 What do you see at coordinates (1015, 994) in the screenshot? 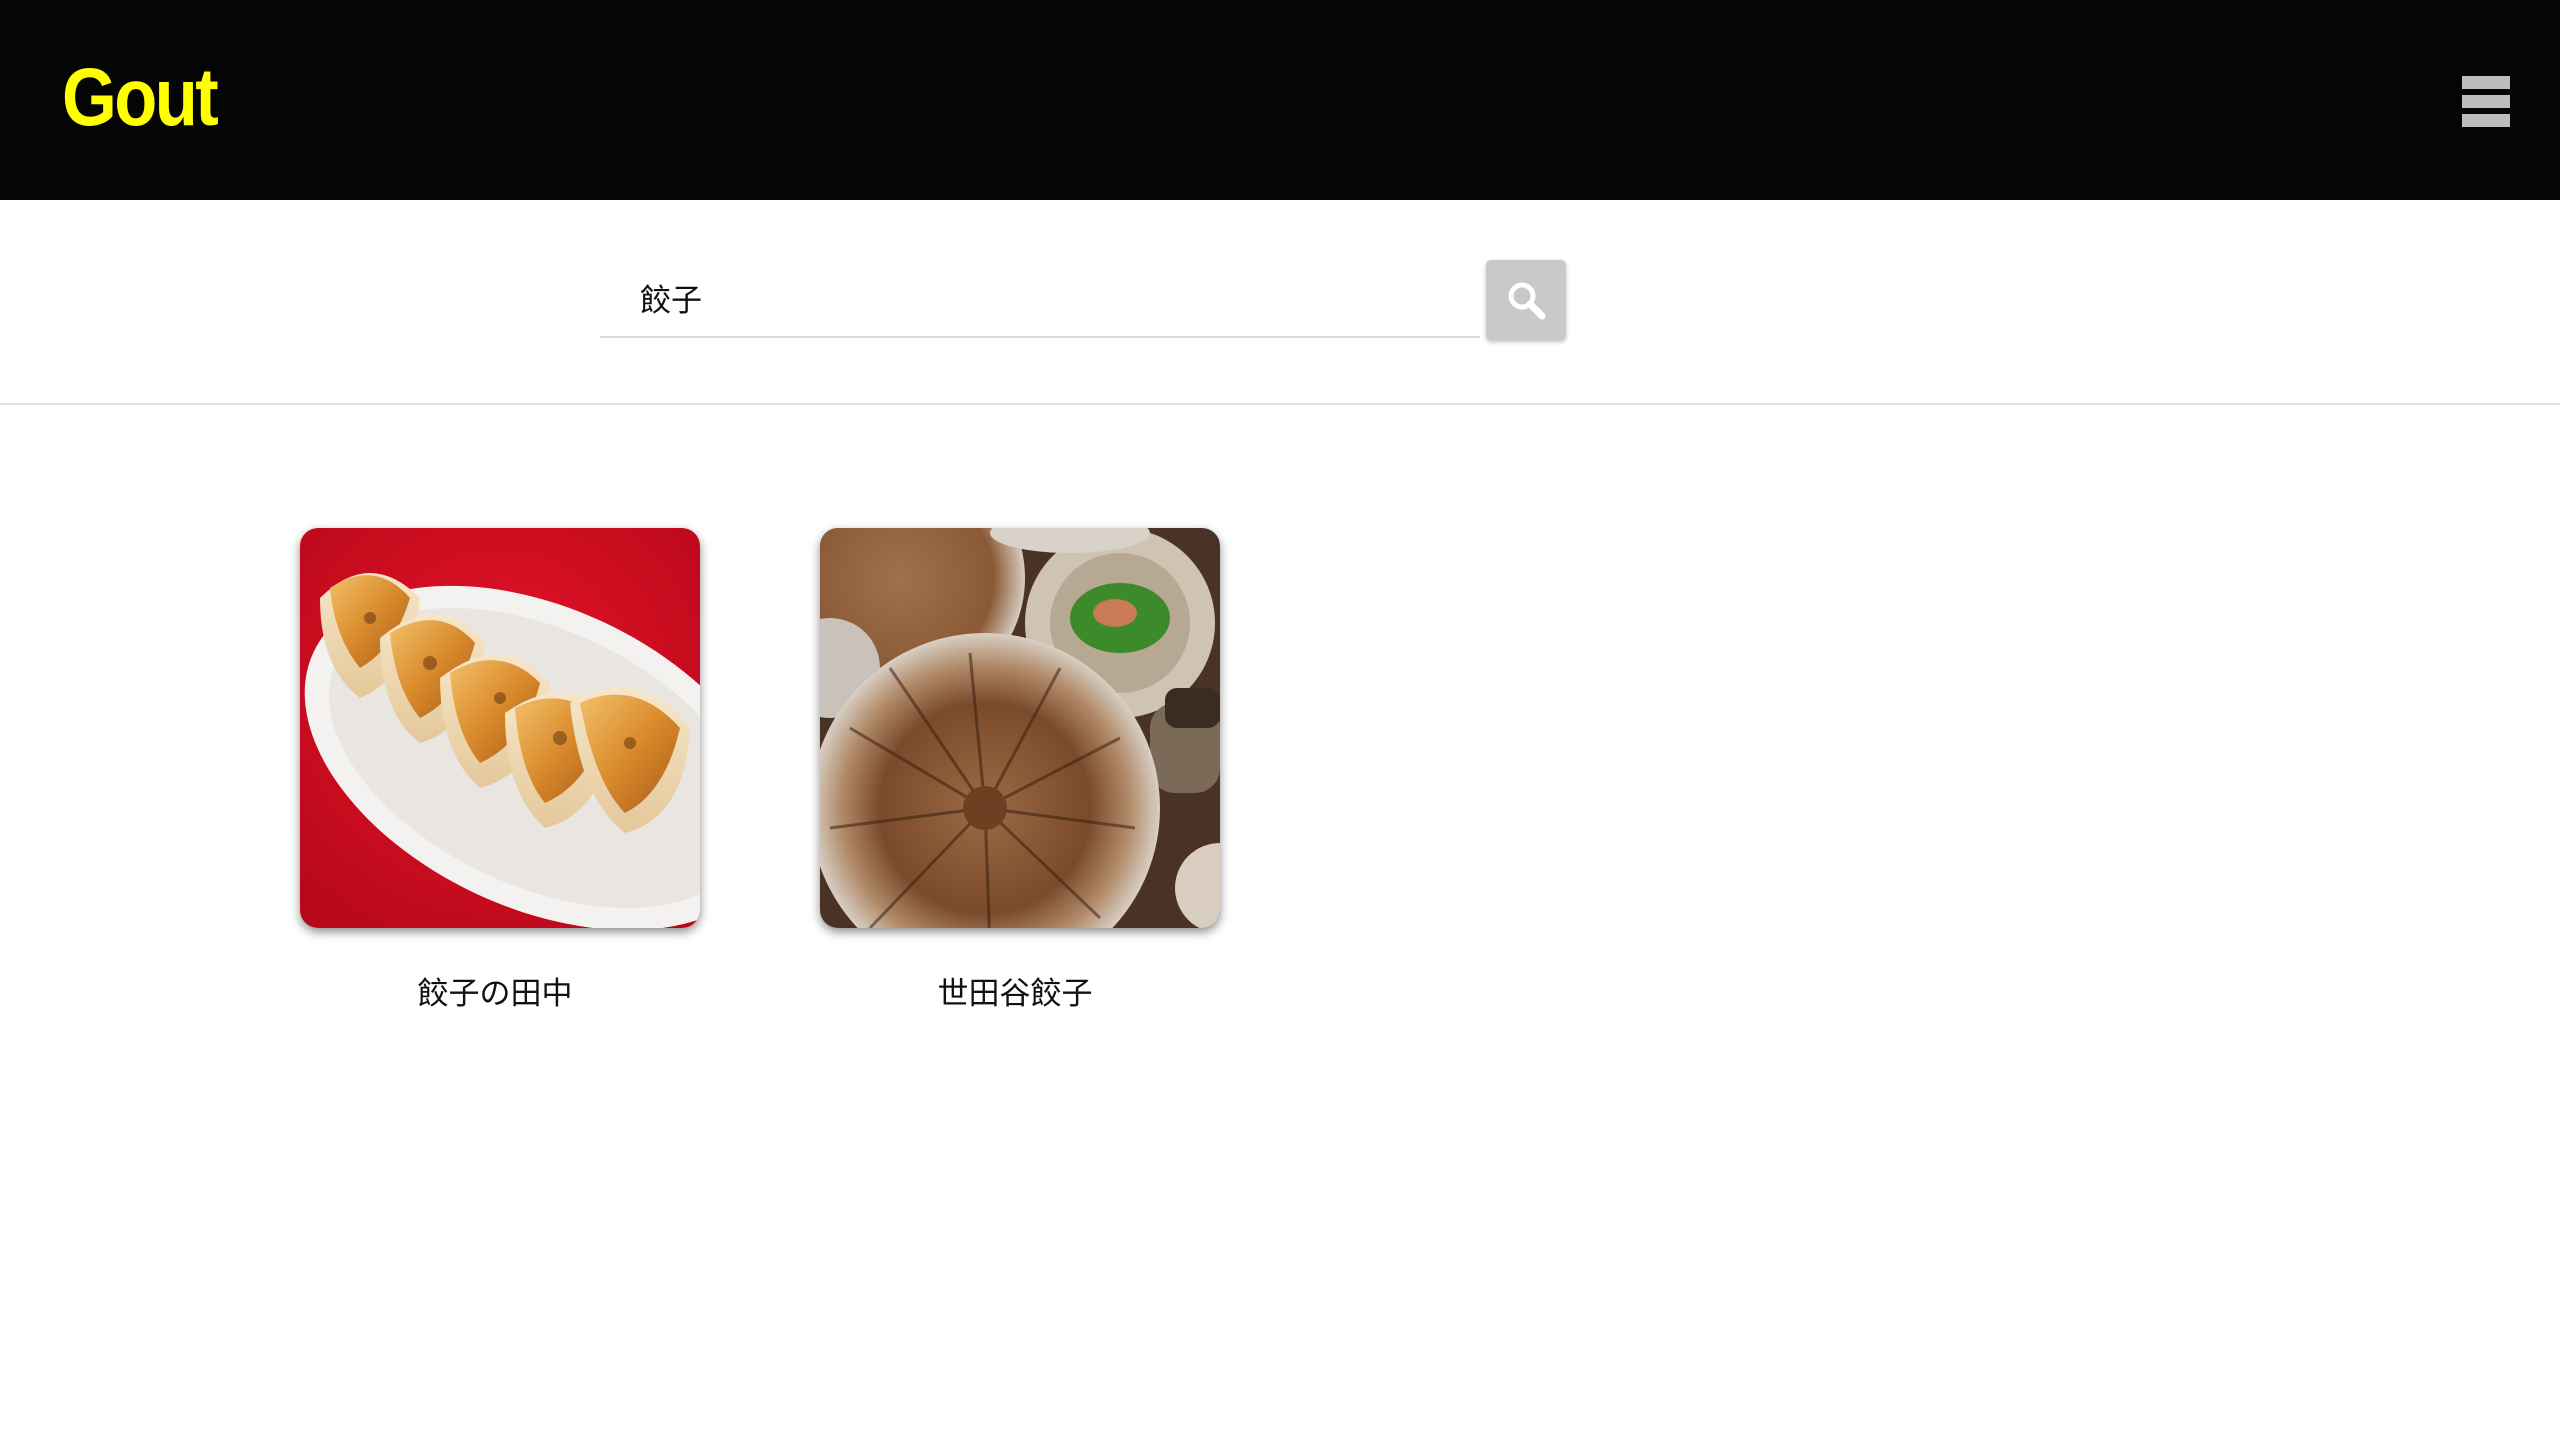
I see `result-name: 世田谷餃子` at bounding box center [1015, 994].